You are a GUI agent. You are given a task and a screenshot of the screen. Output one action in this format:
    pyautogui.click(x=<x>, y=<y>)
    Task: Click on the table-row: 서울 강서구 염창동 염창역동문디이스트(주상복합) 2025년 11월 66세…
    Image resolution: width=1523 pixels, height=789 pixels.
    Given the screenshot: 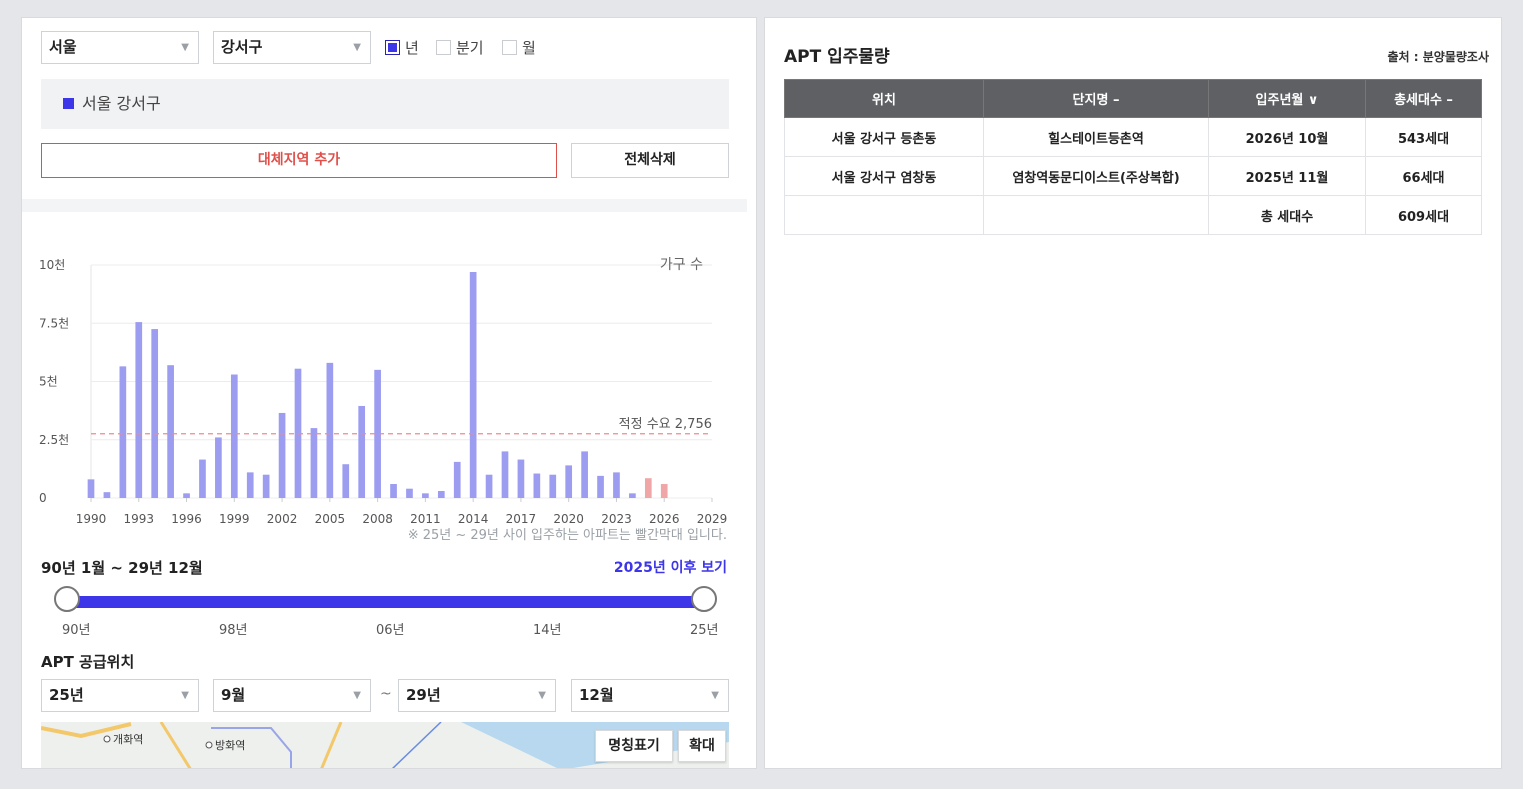 What is the action you would take?
    pyautogui.click(x=1133, y=176)
    